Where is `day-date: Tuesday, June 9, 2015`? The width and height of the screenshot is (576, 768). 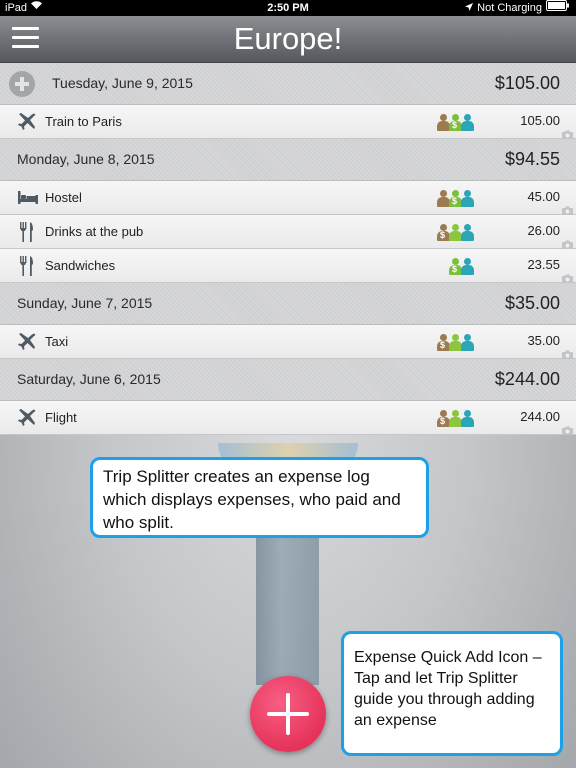 day-date: Tuesday, June 9, 2015 is located at coordinates (122, 83).